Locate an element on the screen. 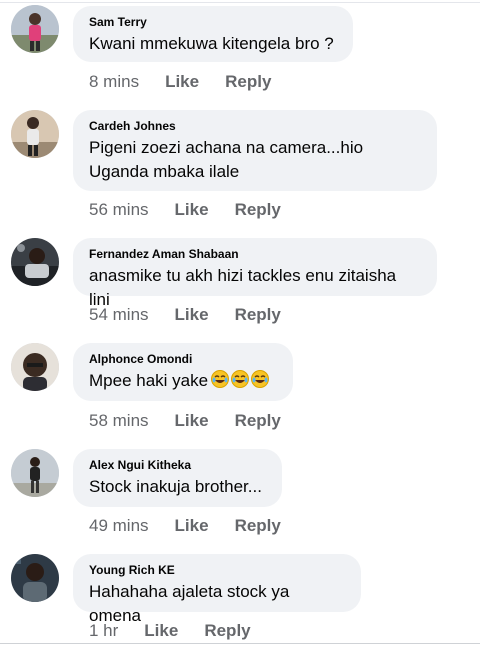 The width and height of the screenshot is (480, 651). comment-actions: 58 mins Like Reply is located at coordinates (185, 421).